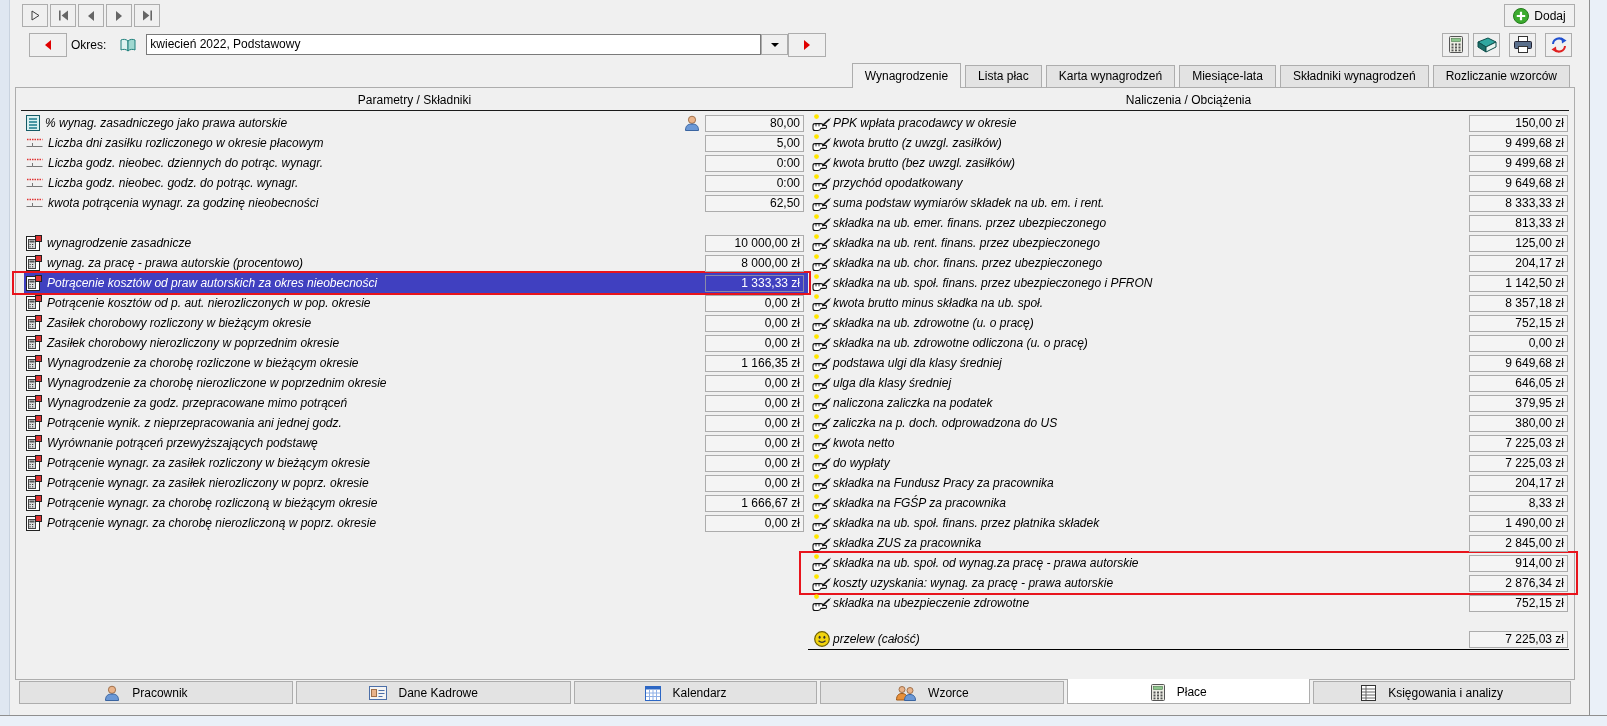 The width and height of the screenshot is (1607, 726). I want to click on refresh-button, so click(1558, 44).